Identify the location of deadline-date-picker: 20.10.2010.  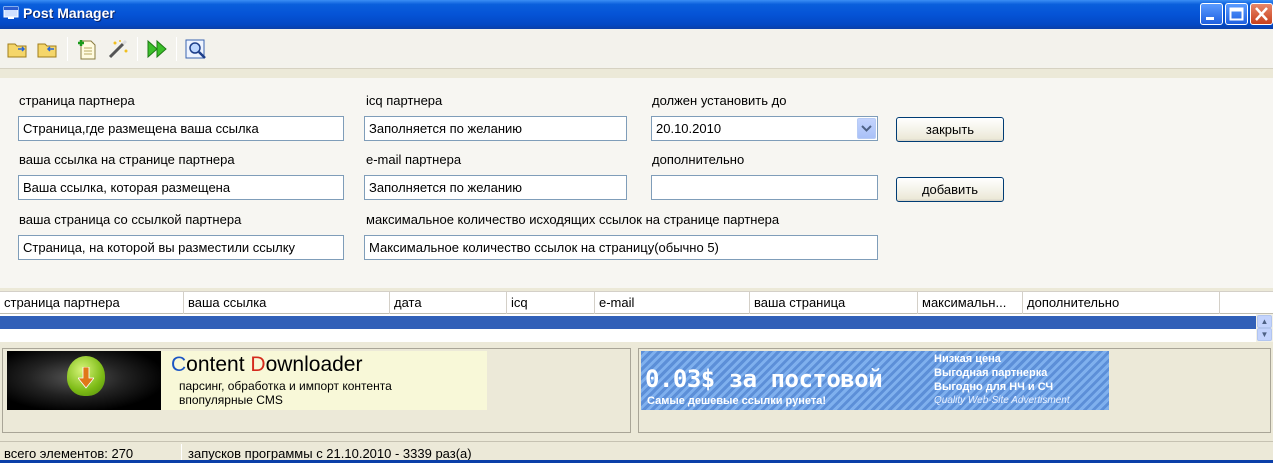
(764, 128).